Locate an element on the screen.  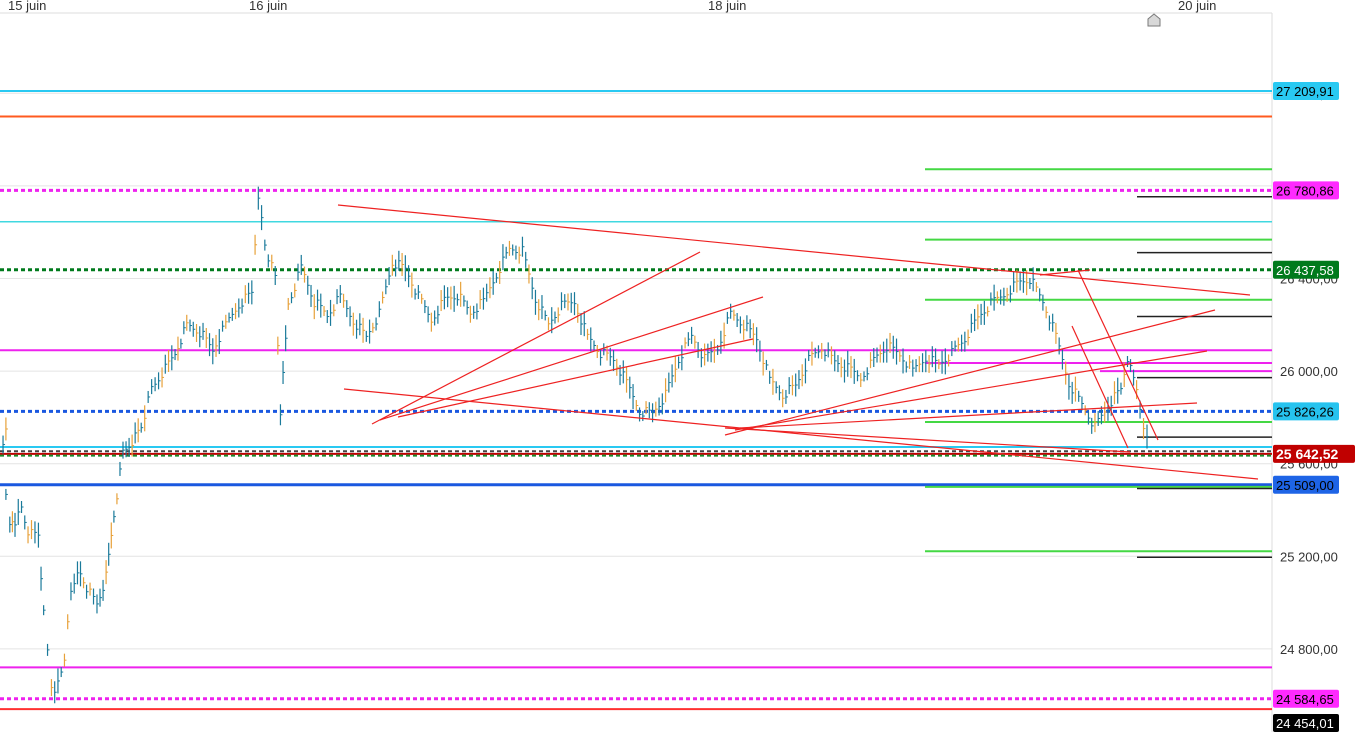
price-tag-label: 24 584,65 is located at coordinates (1305, 699).